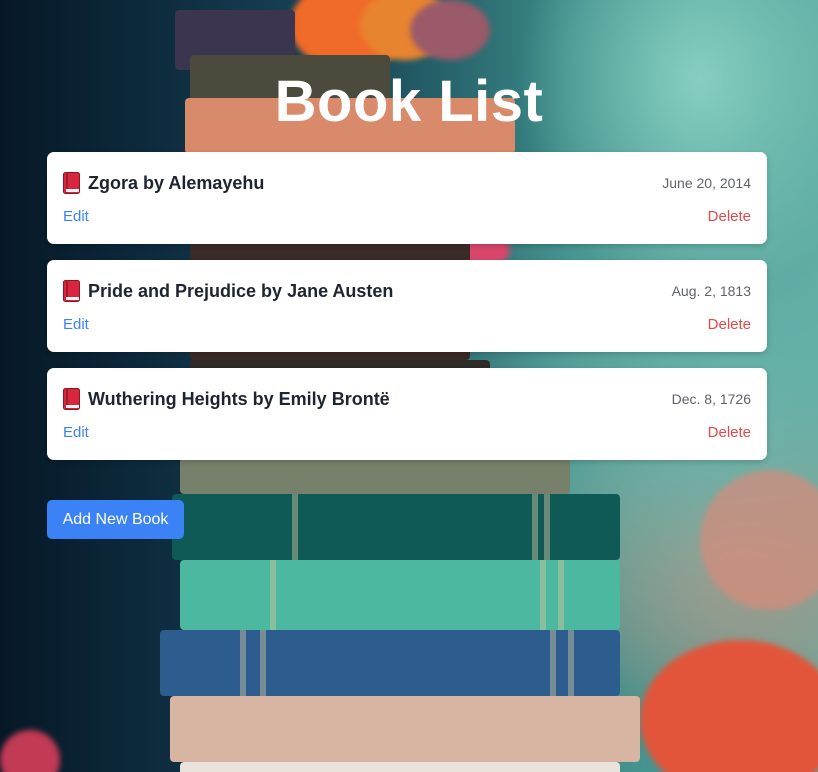 This screenshot has width=818, height=772. I want to click on book-date: Aug. 2, 1813, so click(711, 291).